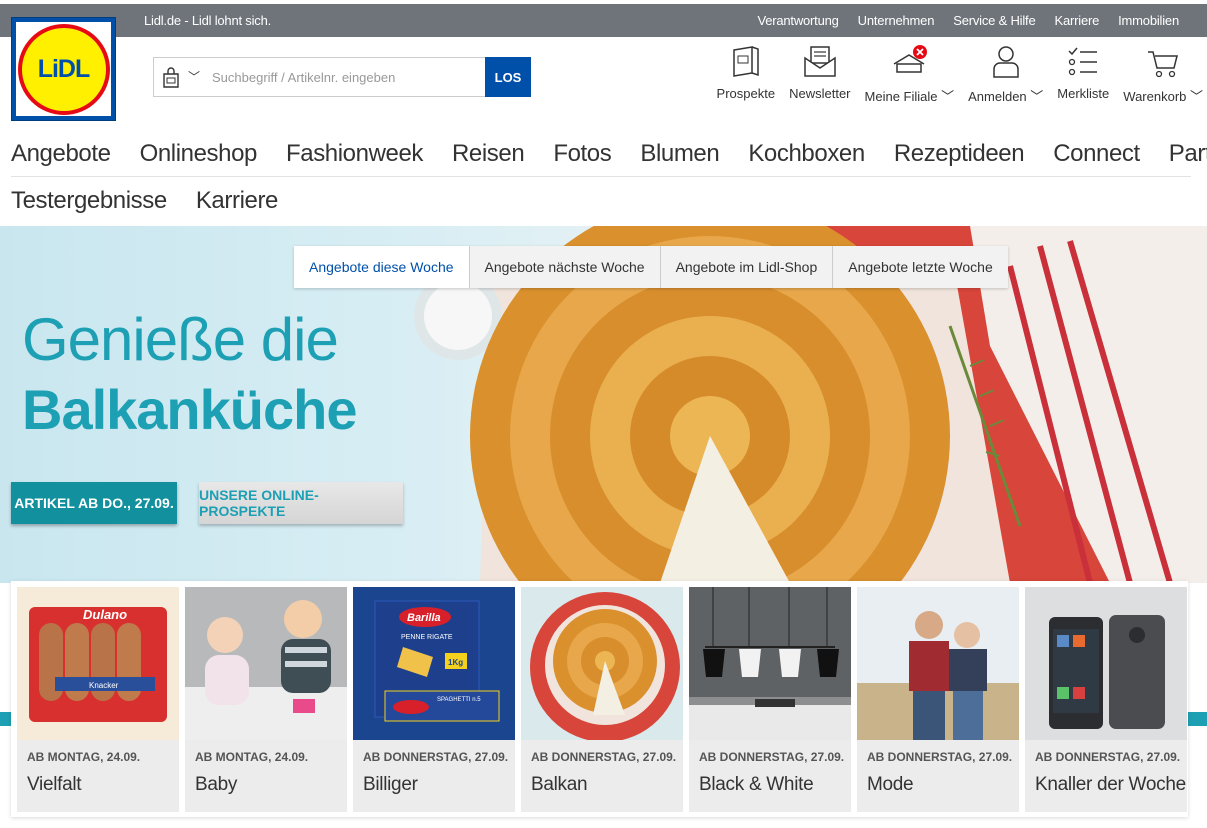  What do you see at coordinates (189, 409) in the screenshot?
I see `hero-headline-line2: Balkanküche` at bounding box center [189, 409].